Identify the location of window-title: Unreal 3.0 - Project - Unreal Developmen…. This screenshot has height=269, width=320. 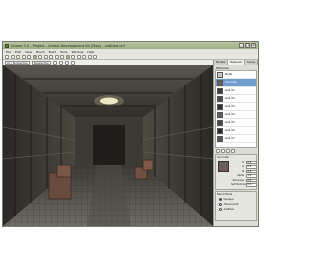
(68, 45).